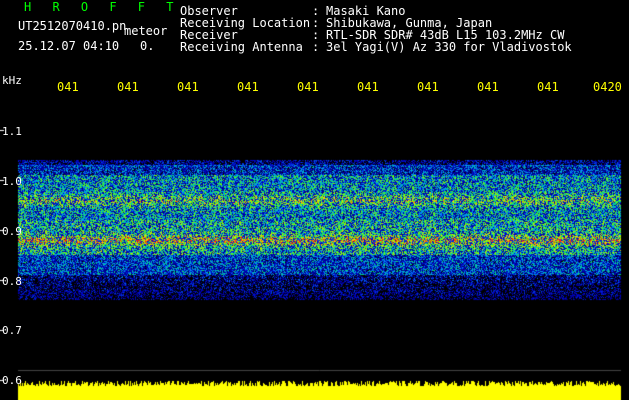  What do you see at coordinates (102, 7) in the screenshot?
I see `software-title: H R O F F T` at bounding box center [102, 7].